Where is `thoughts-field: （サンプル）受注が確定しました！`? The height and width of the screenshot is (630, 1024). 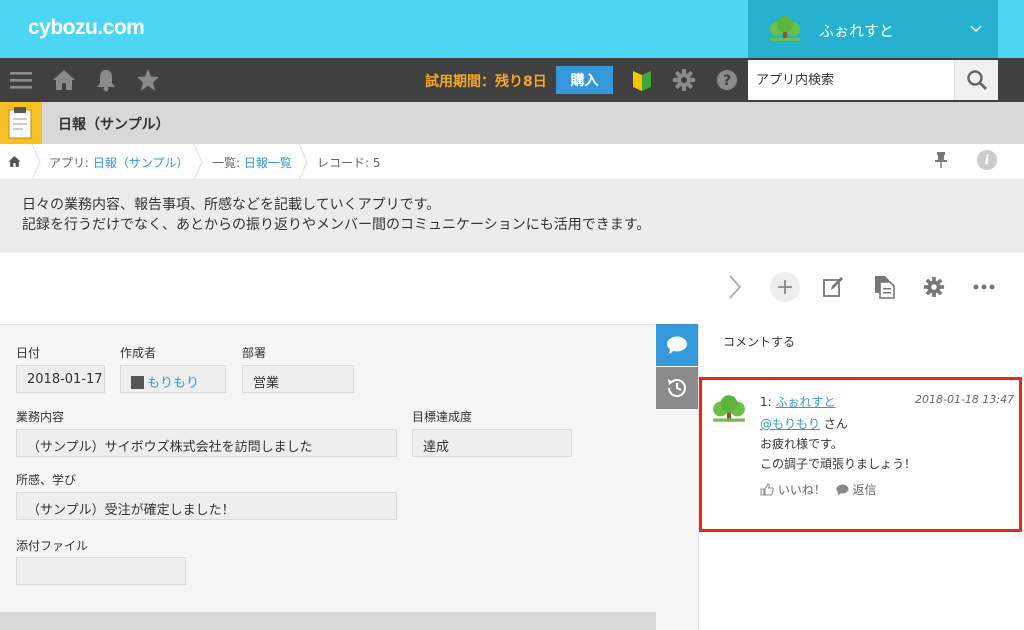
thoughts-field: （サンプル）受注が確定しました！ is located at coordinates (206, 506).